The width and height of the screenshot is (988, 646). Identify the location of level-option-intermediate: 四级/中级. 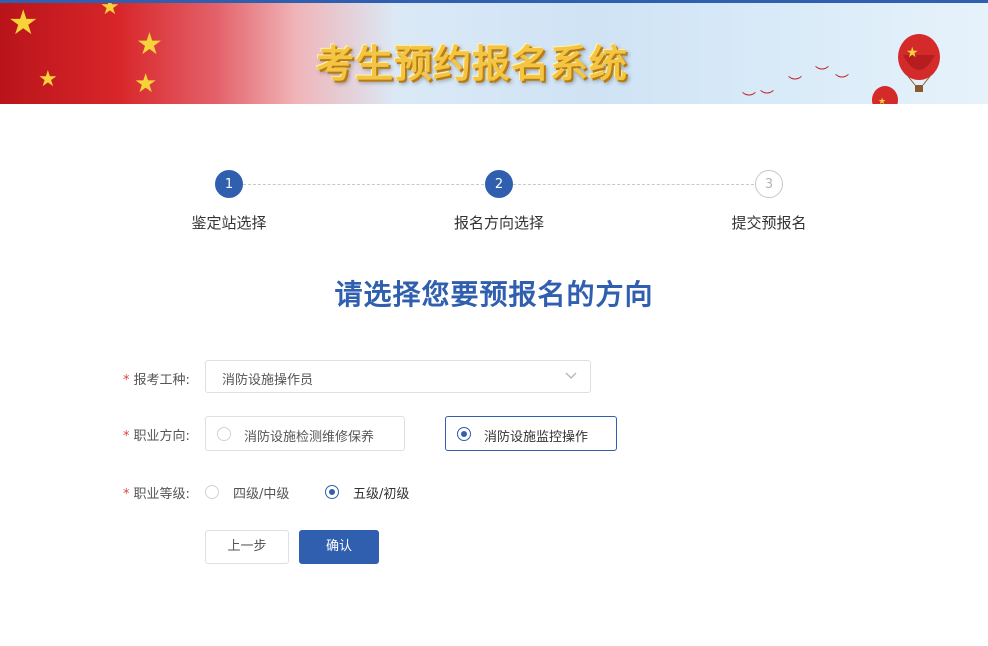
(255, 492).